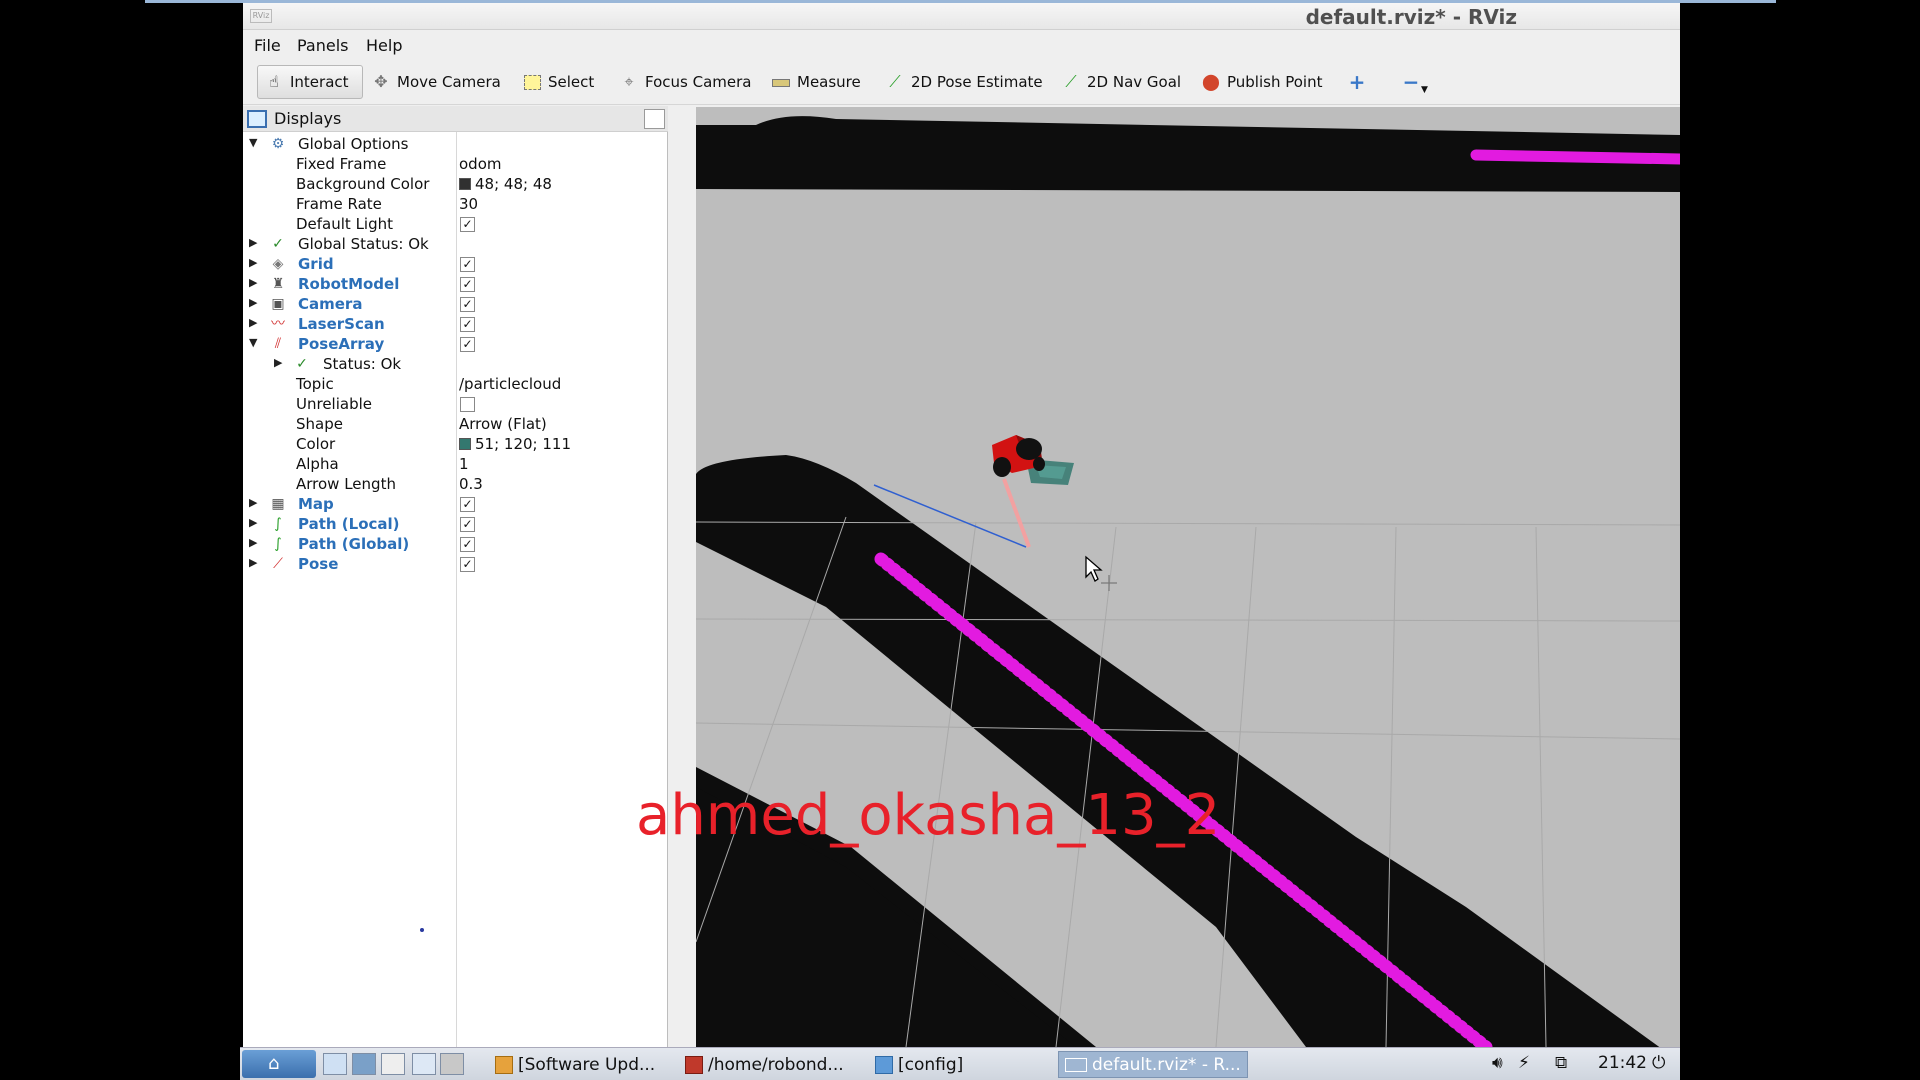 The height and width of the screenshot is (1080, 1920). Describe the element at coordinates (1121, 82) in the screenshot. I see `nav-goal-tool-button: ⟋ 2D Nav Goal` at that location.